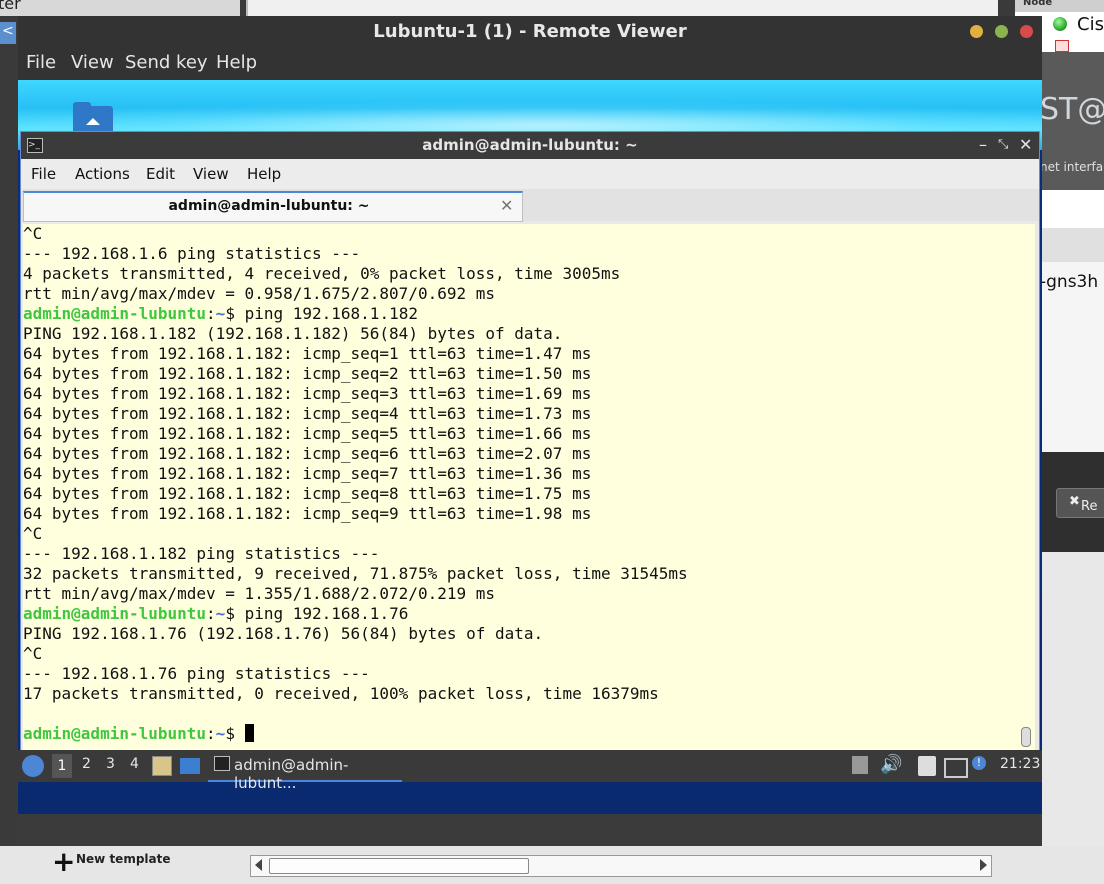 The image size is (1104, 884). I want to click on text-cursor, so click(249, 733).